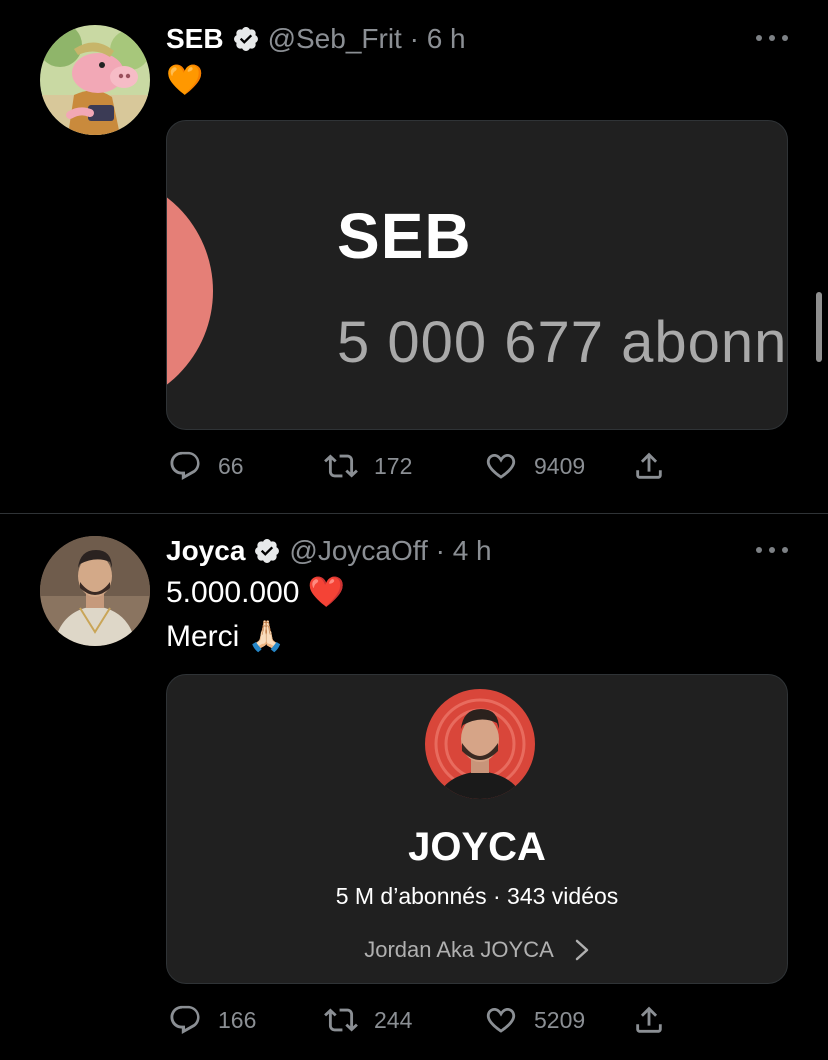  I want to click on scrollbar, so click(819, 327).